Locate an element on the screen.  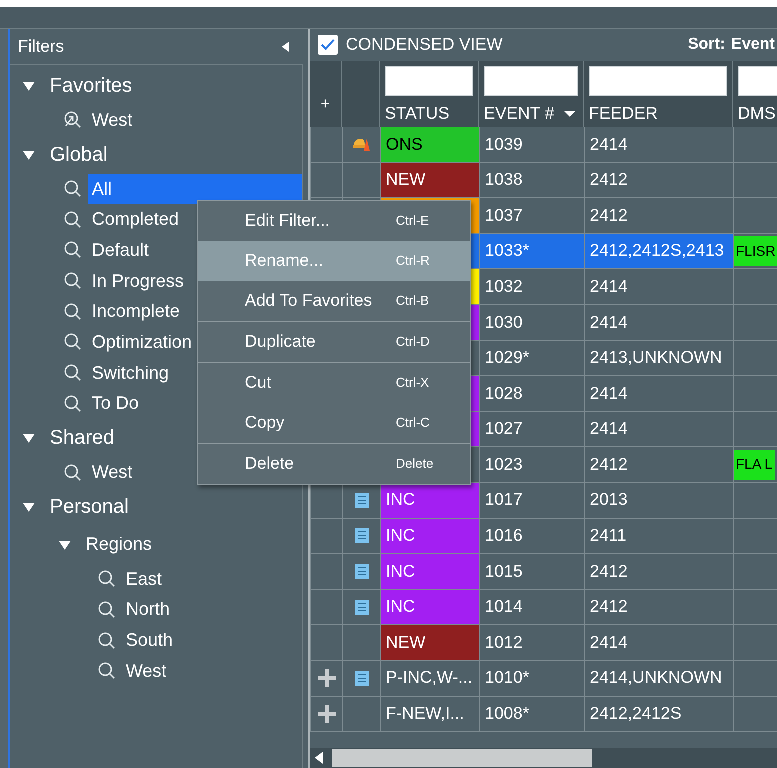
scrollbar-thumb is located at coordinates (462, 758).